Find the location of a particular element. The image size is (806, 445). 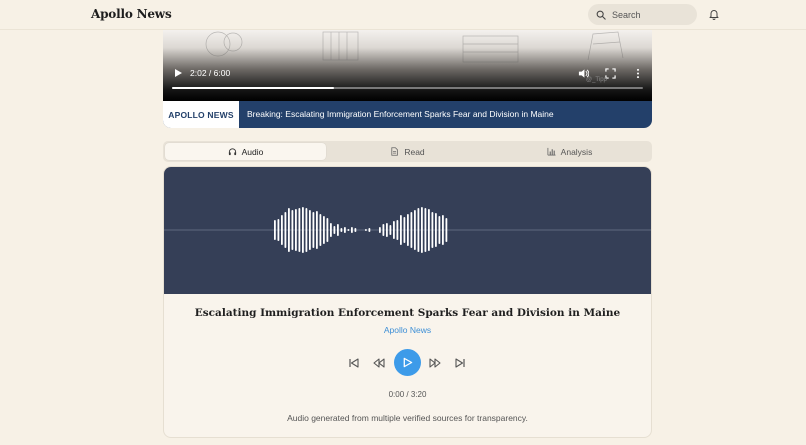

audio-play-button is located at coordinates (407, 362).